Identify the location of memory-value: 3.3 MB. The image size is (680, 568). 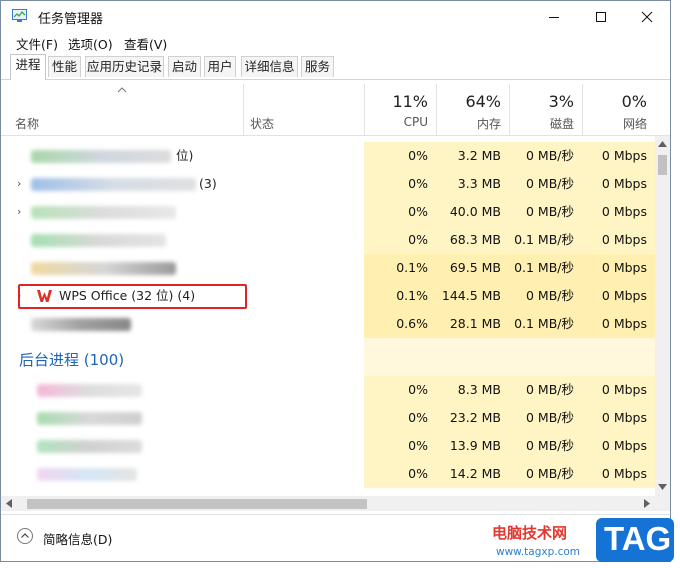
(472, 184).